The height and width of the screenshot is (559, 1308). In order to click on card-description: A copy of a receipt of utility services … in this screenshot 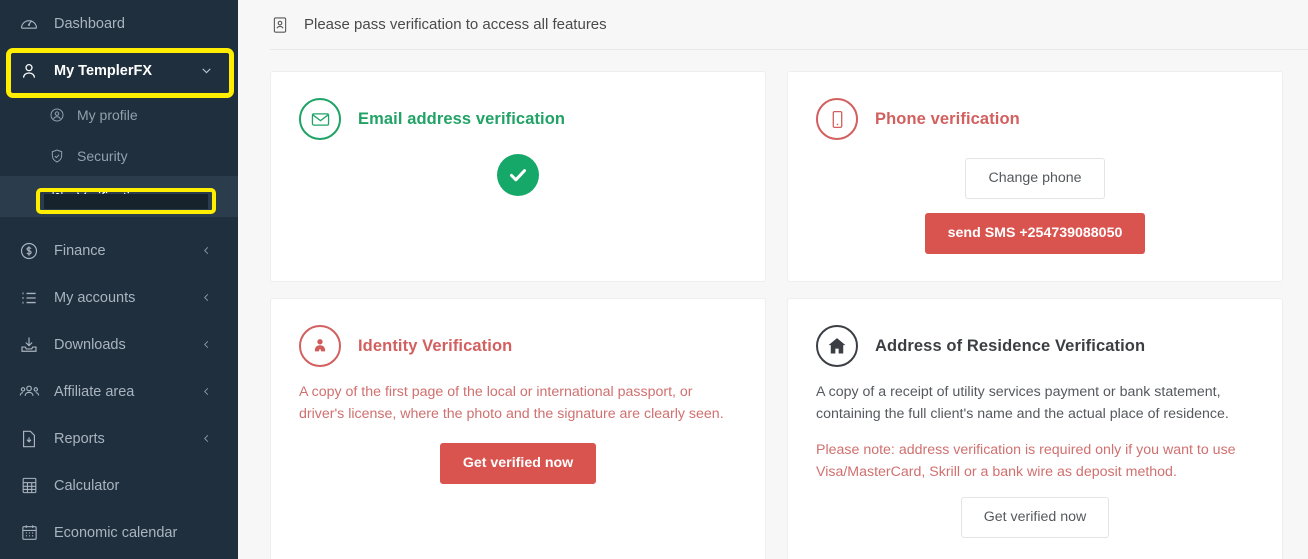, I will do `click(1022, 403)`.